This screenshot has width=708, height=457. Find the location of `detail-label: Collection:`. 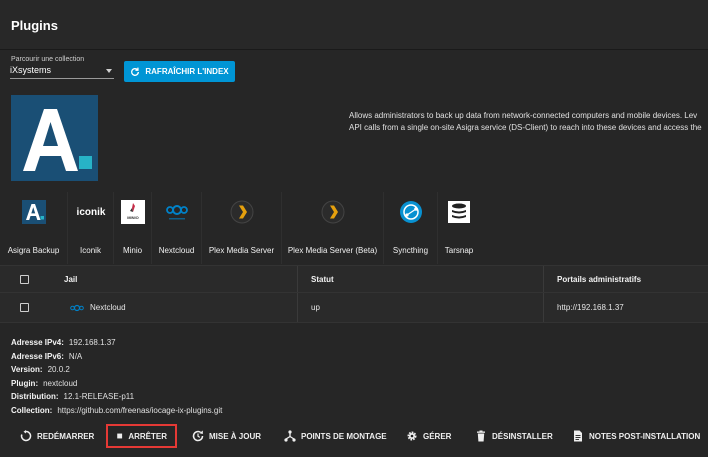

detail-label: Collection: is located at coordinates (32, 410).